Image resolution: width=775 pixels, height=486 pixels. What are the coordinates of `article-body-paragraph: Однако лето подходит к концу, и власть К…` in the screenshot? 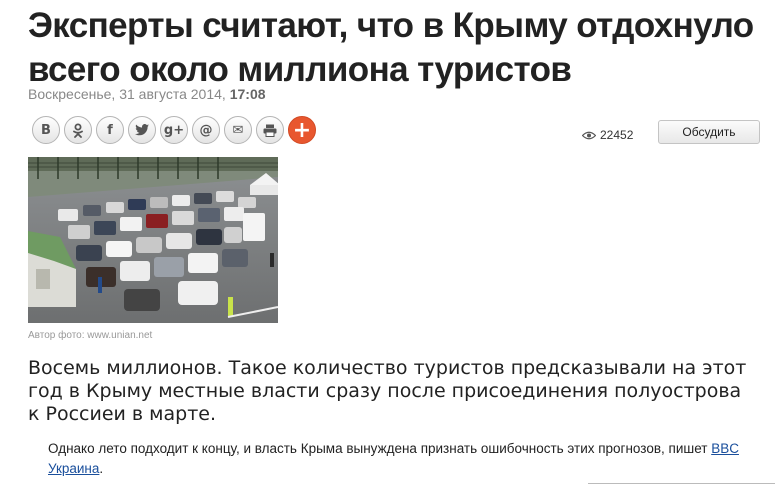 It's located at (403, 459).